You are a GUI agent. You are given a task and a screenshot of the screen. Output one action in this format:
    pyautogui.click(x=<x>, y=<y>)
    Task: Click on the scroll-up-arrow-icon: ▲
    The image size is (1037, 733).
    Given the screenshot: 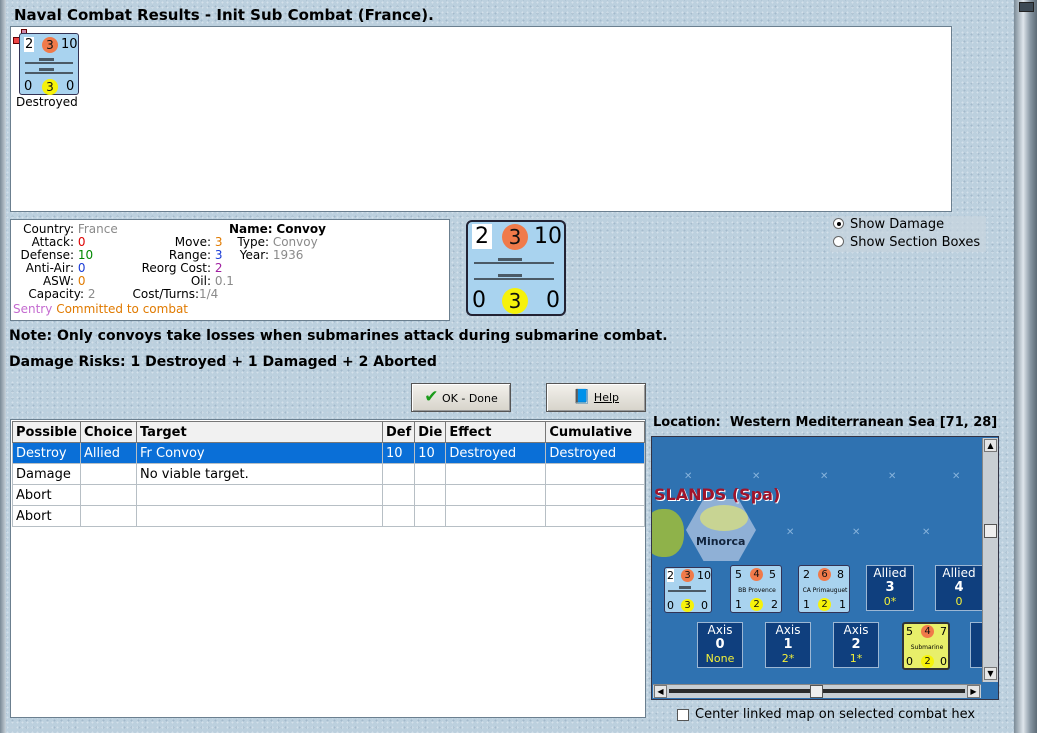 What is the action you would take?
    pyautogui.click(x=990, y=445)
    